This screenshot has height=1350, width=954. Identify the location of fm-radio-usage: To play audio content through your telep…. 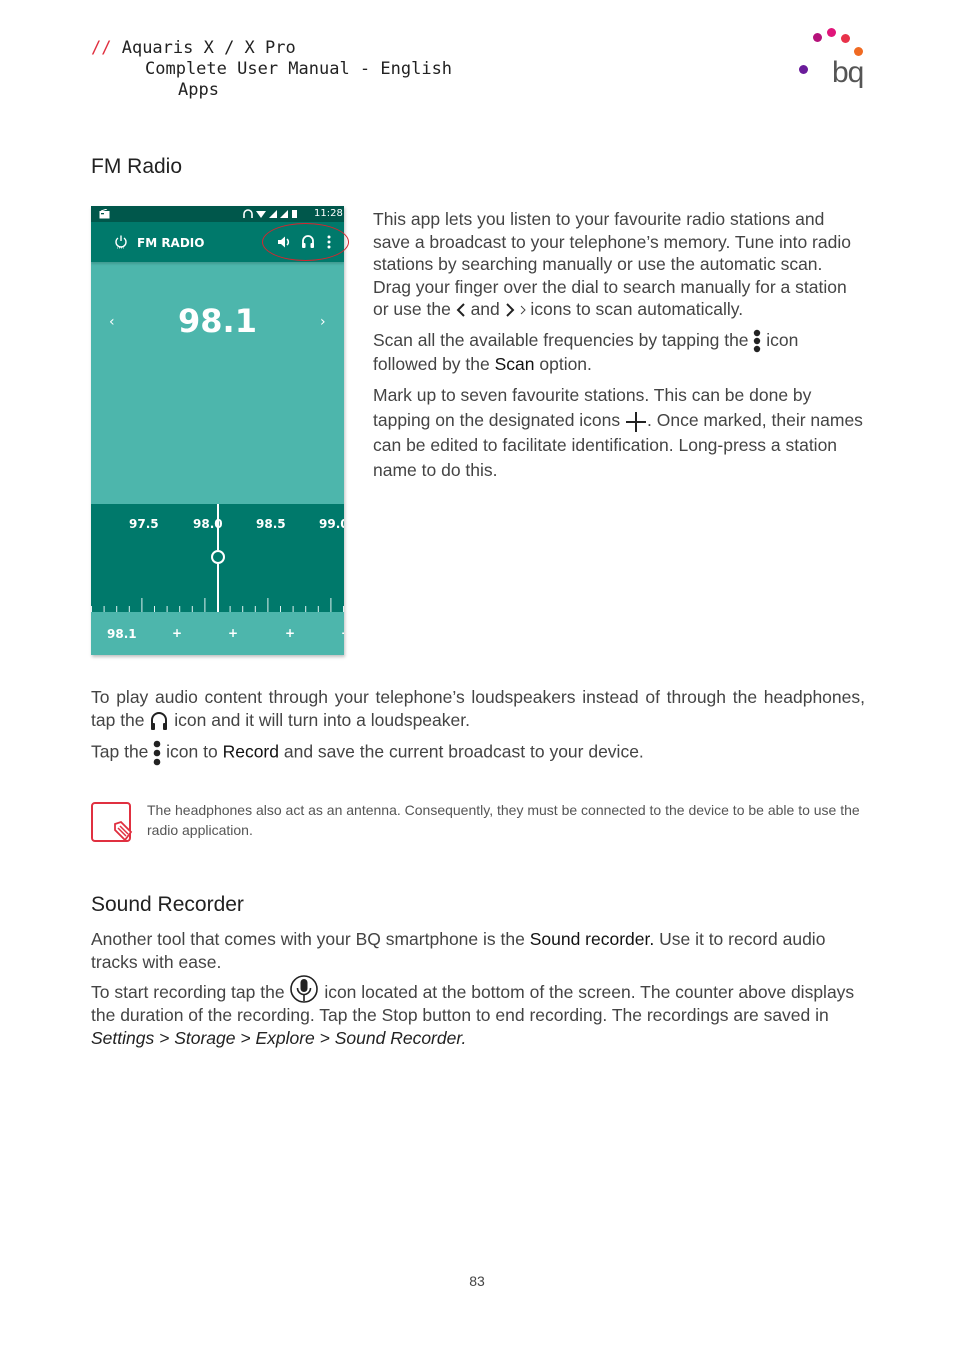
(478, 730).